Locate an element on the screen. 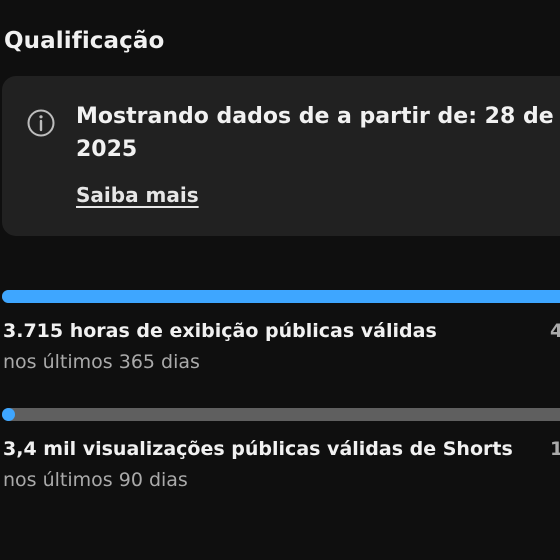 The image size is (560, 560). shorts-views-progress-bar is located at coordinates (281, 414).